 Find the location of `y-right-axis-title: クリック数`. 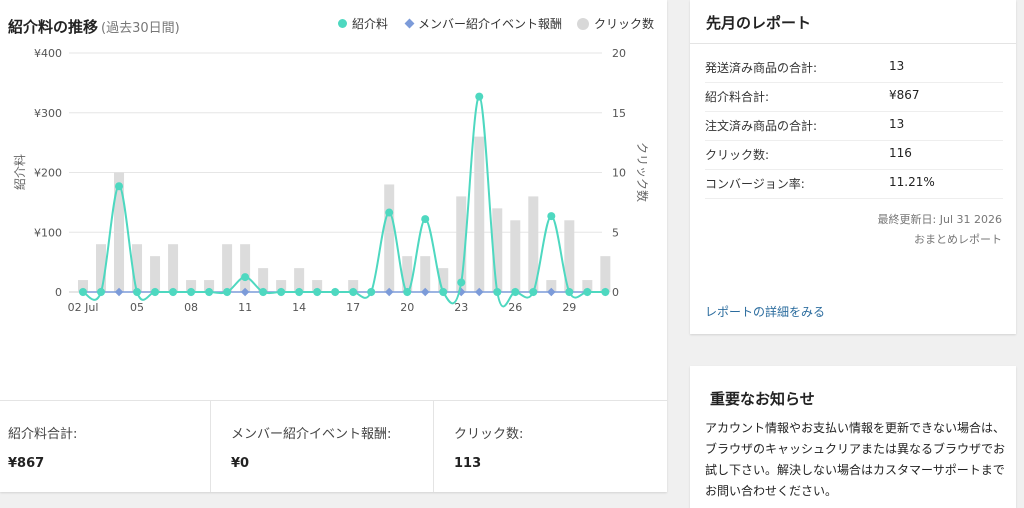

y-right-axis-title: クリック数 is located at coordinates (642, 172).